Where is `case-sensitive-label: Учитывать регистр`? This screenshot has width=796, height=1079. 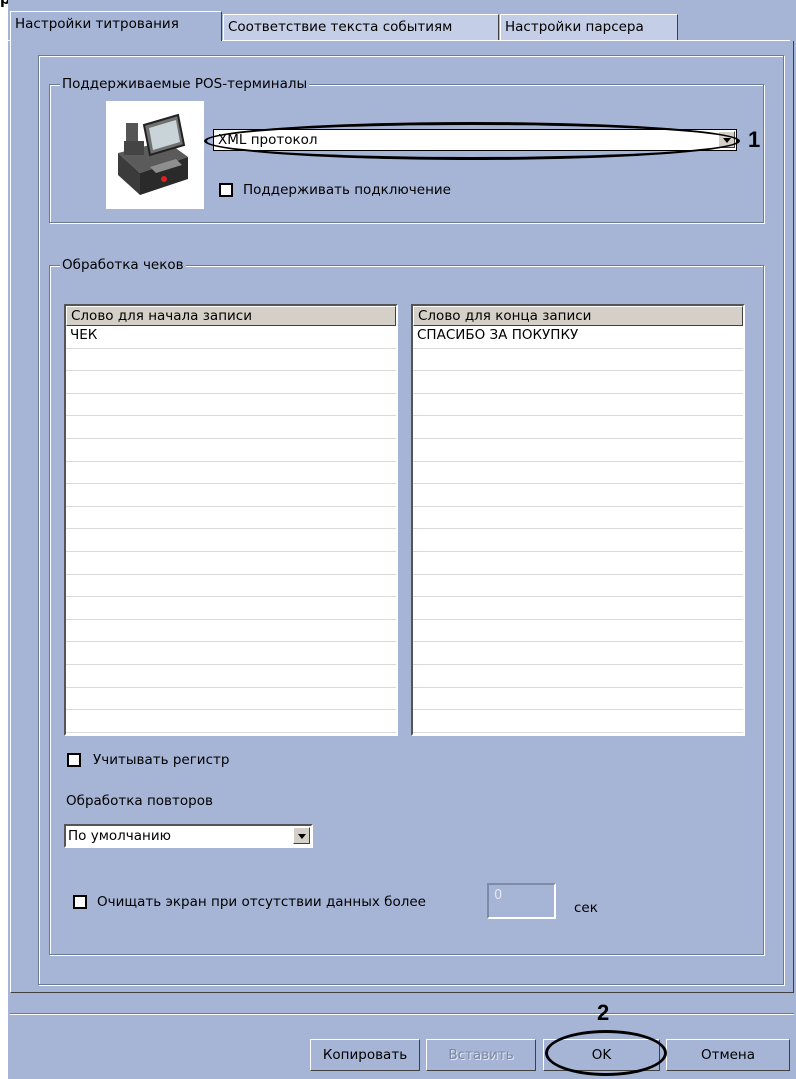
case-sensitive-label: Учитывать регистр is located at coordinates (161, 760).